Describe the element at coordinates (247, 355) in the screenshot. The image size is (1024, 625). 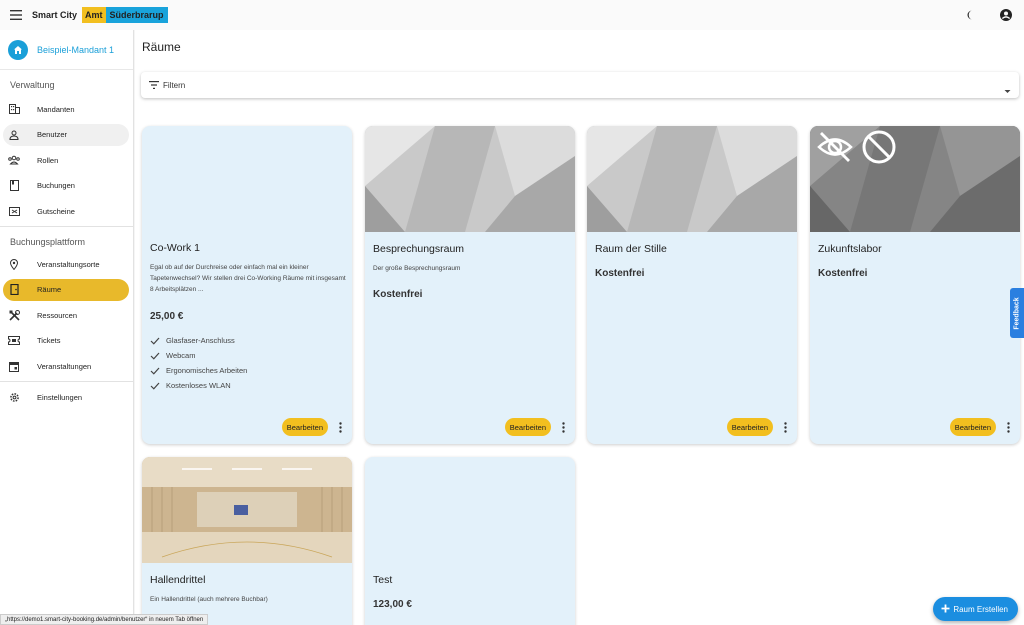
I see `feature-item: Webcam` at that location.